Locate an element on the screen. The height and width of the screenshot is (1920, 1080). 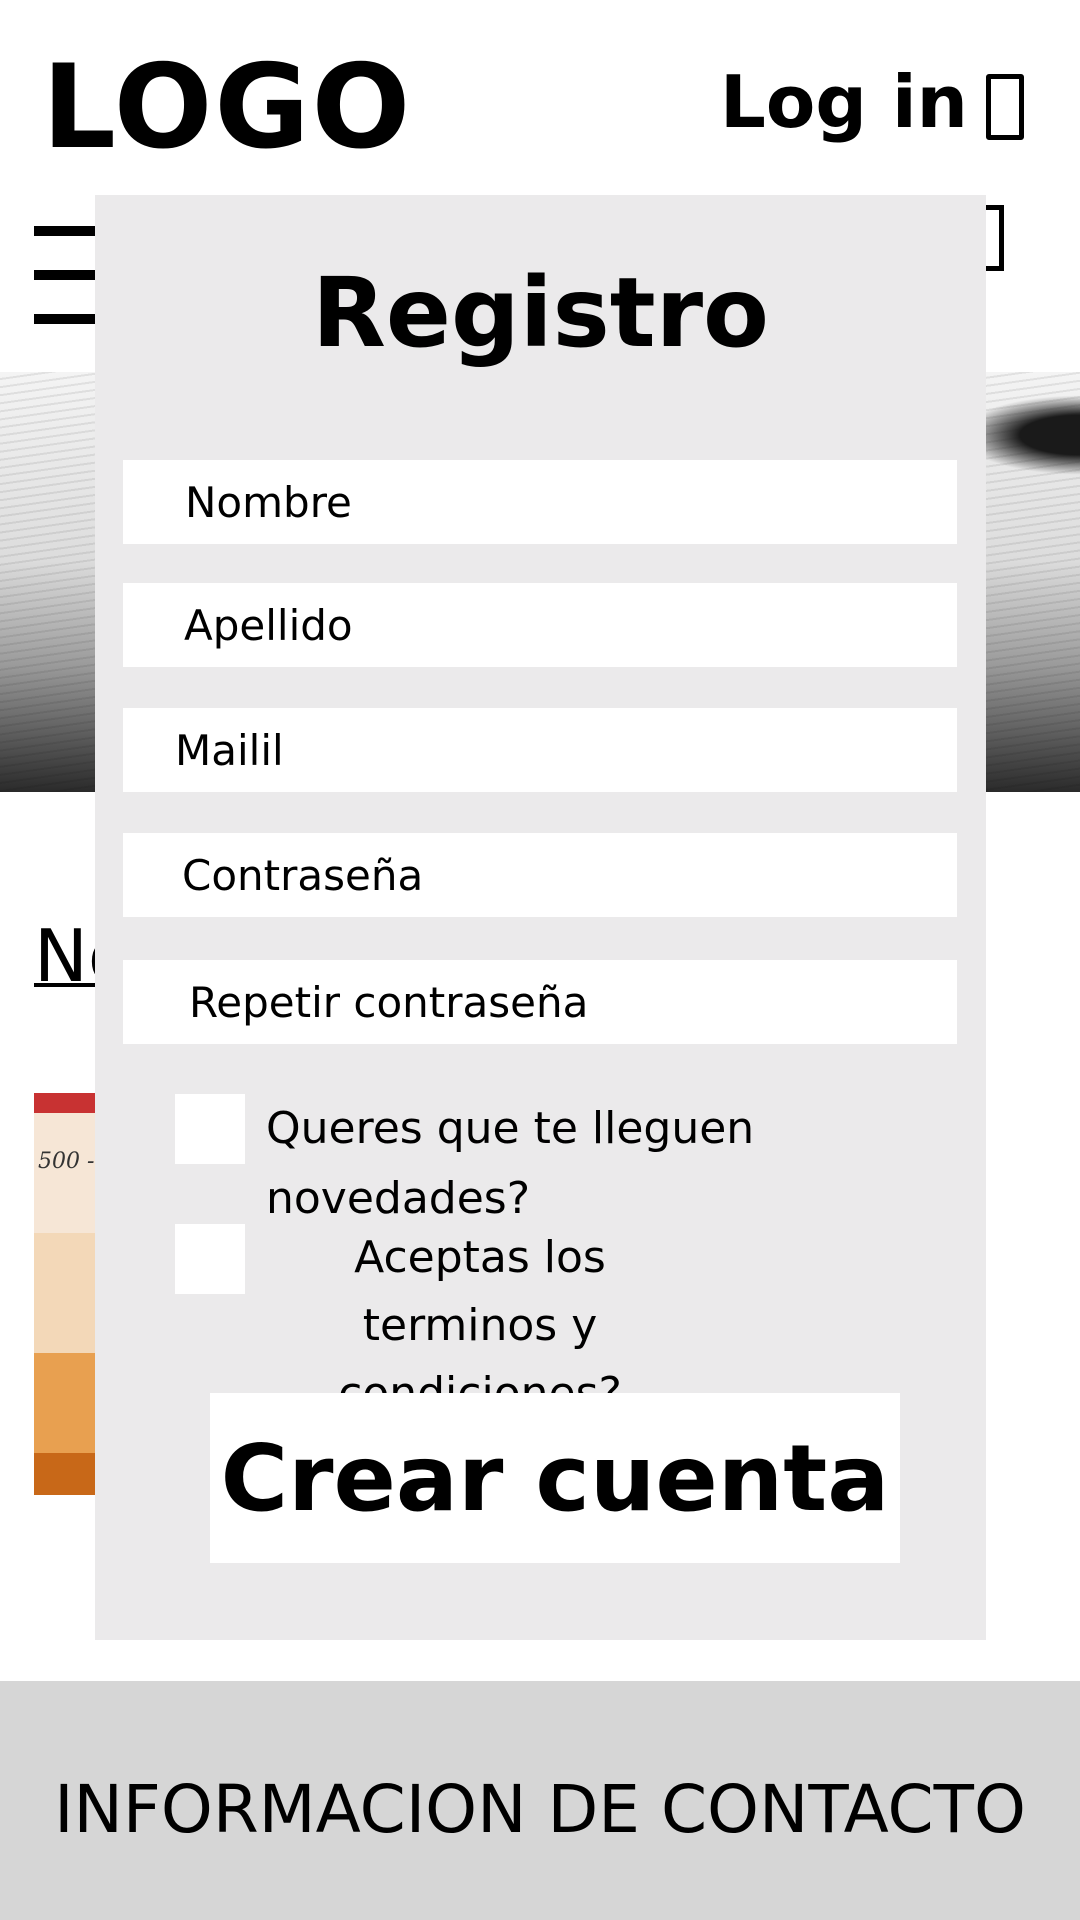
footer-contact-info: INFORMACION DE CONTACTO is located at coordinates (540, 1809).